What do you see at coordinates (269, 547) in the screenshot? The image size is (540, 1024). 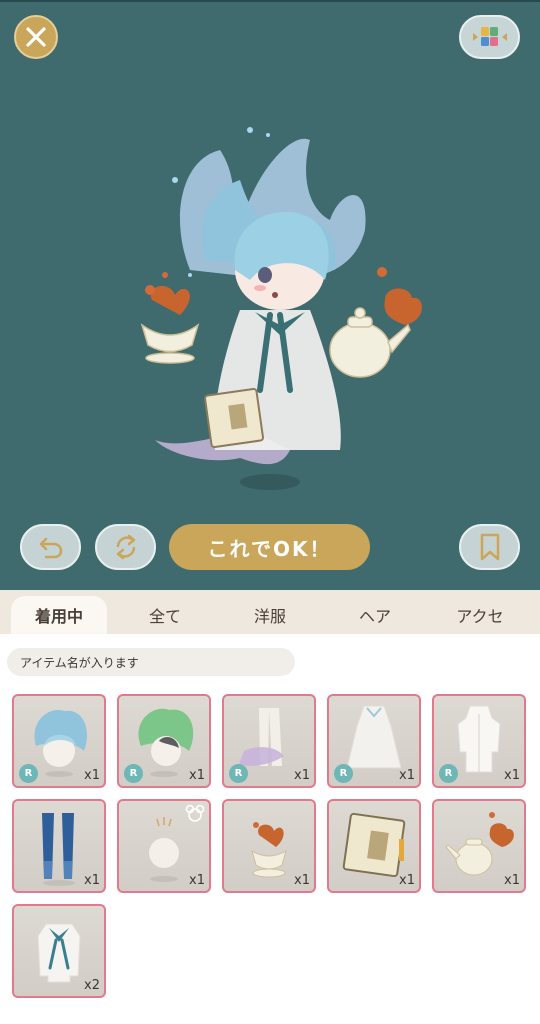 I see `confirm-ok-button: これでOK！` at bounding box center [269, 547].